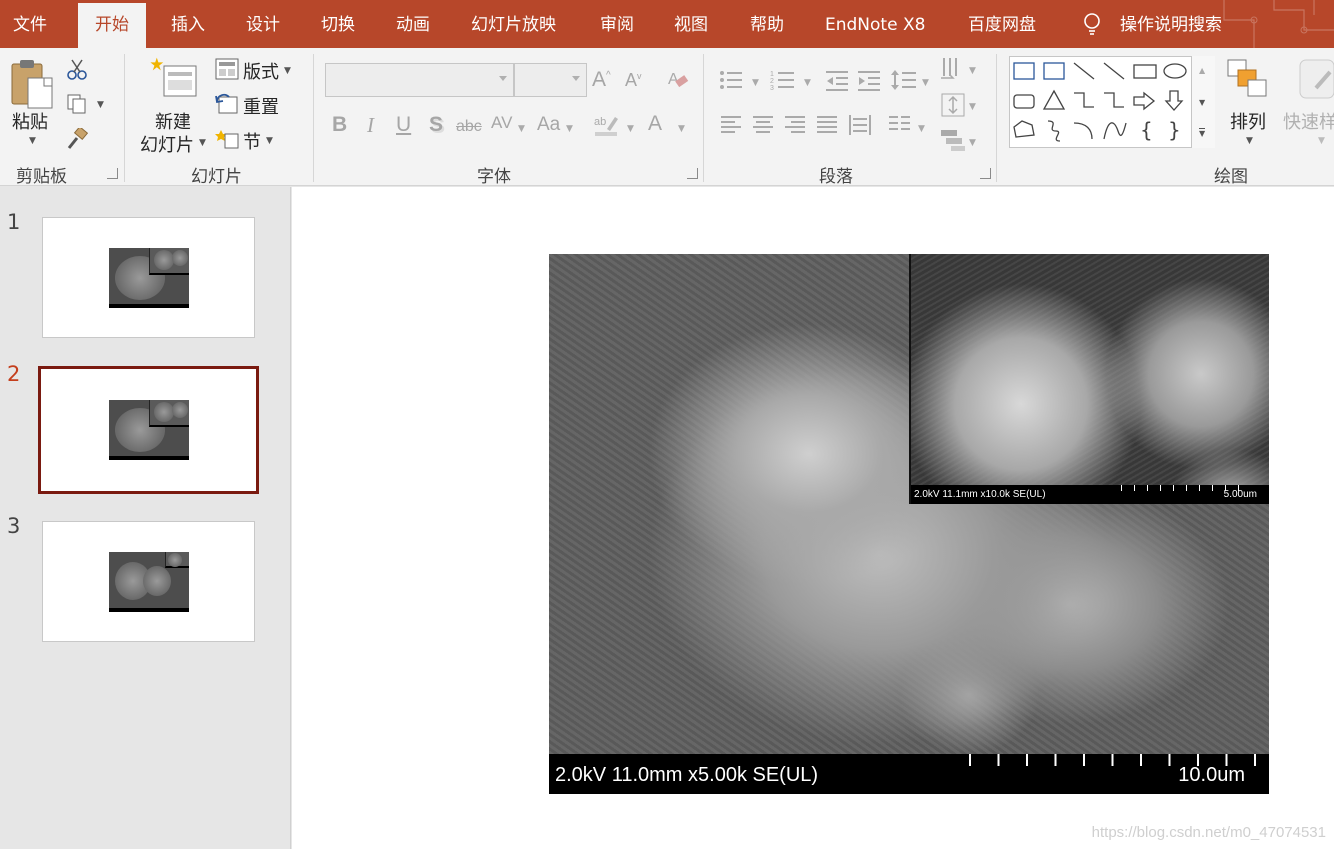  I want to click on vertical-textbox-shape-icon, so click(1054, 71).